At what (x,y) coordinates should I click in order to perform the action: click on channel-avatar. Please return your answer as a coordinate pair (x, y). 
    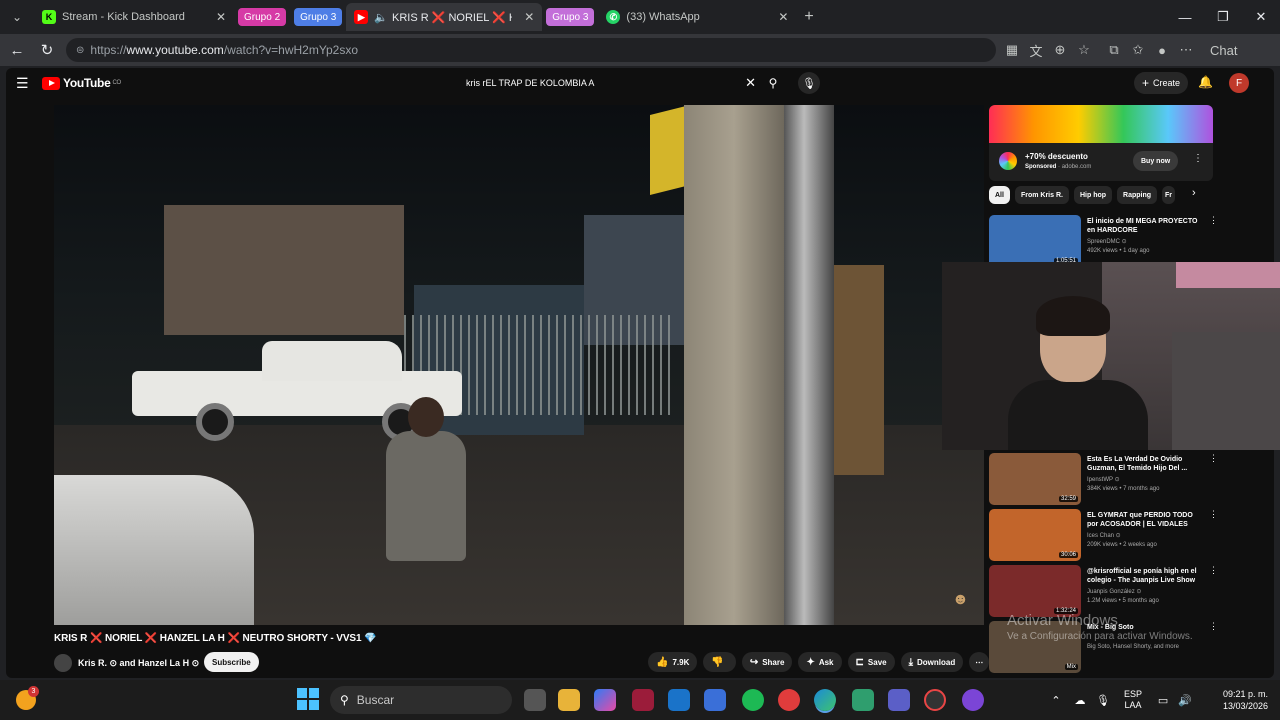
    Looking at the image, I should click on (63, 663).